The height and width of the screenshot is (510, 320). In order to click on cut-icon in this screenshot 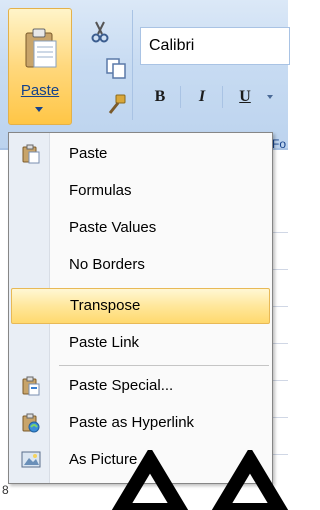, I will do `click(100, 32)`.